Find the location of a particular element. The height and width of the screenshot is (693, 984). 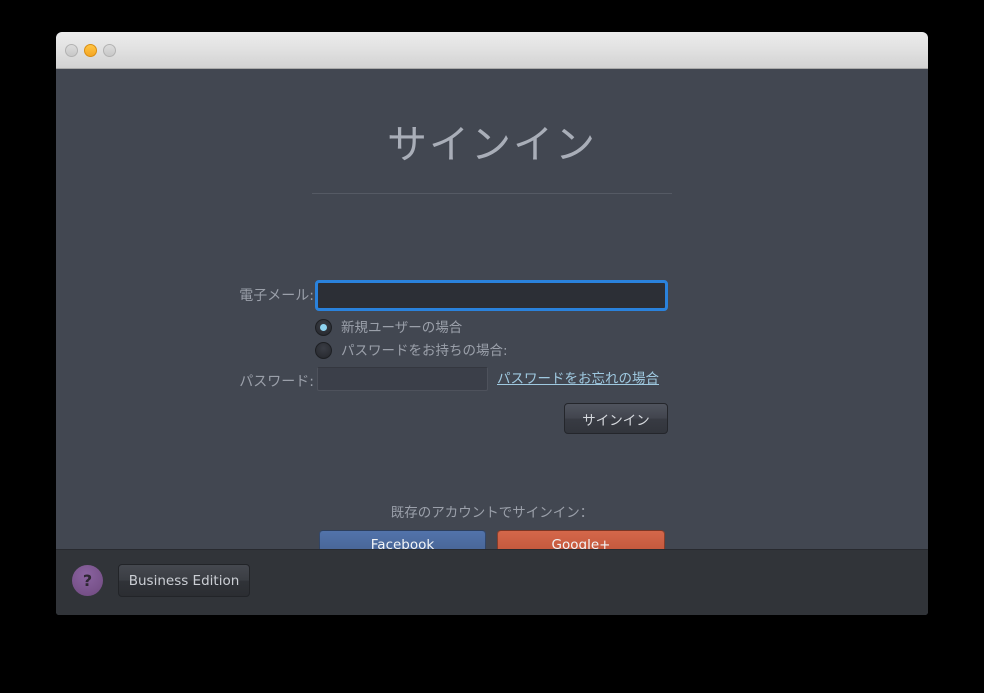

signin-button: サインイン is located at coordinates (616, 418).